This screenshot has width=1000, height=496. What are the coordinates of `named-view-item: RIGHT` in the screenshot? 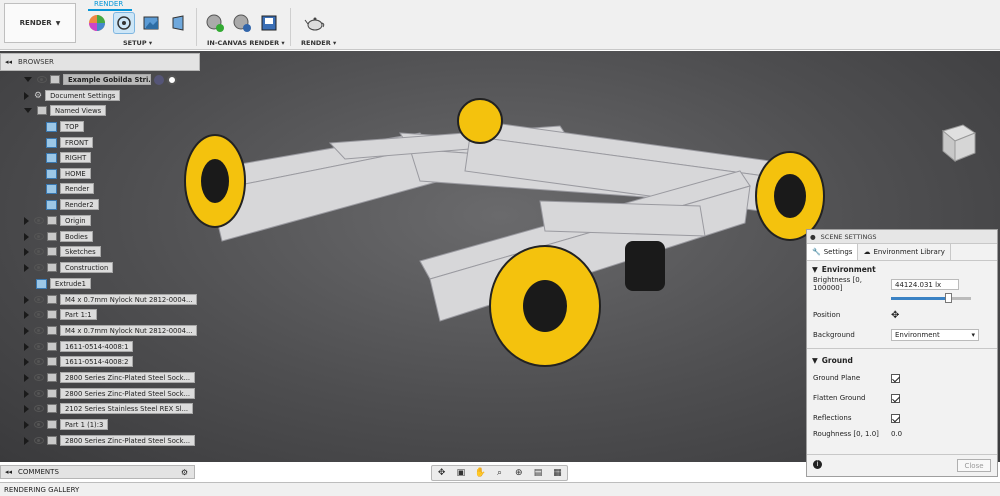 It's located at (69, 157).